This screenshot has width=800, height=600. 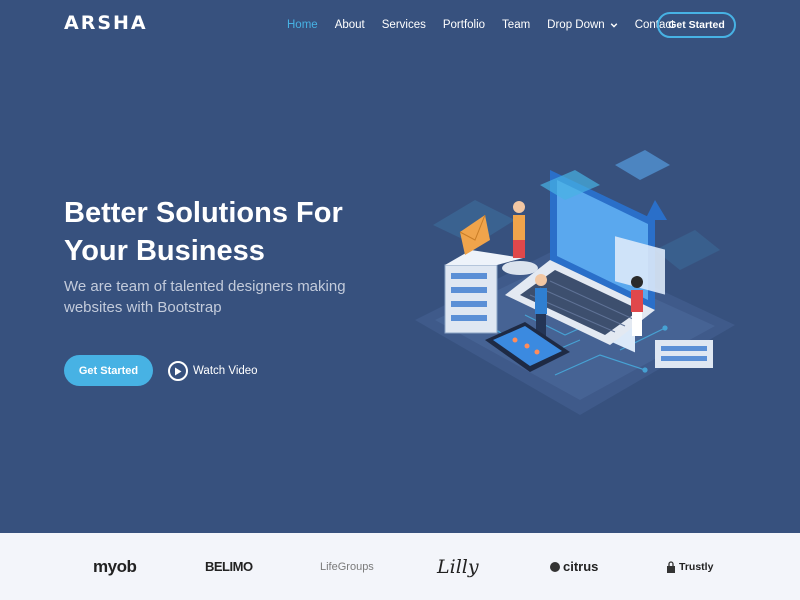 What do you see at coordinates (696, 566) in the screenshot?
I see `client-logo-trustly-text: Trustly` at bounding box center [696, 566].